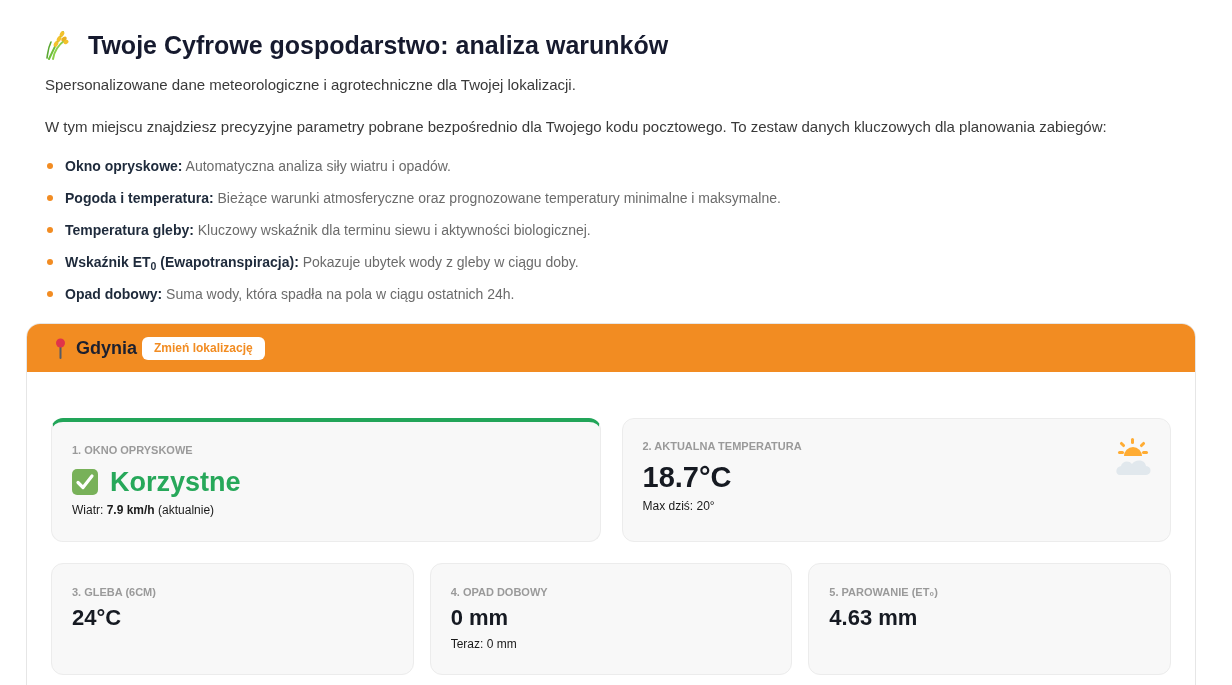 The height and width of the screenshot is (685, 1232). I want to click on check-icon, so click(85, 482).